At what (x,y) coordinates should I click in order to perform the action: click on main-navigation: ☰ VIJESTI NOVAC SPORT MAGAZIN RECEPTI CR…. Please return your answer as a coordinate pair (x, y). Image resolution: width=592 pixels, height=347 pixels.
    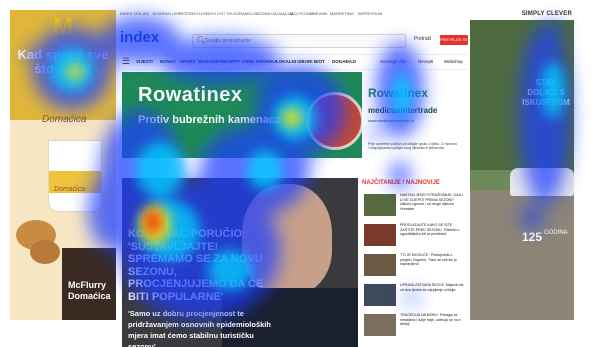
    Looking at the image, I should click on (293, 62).